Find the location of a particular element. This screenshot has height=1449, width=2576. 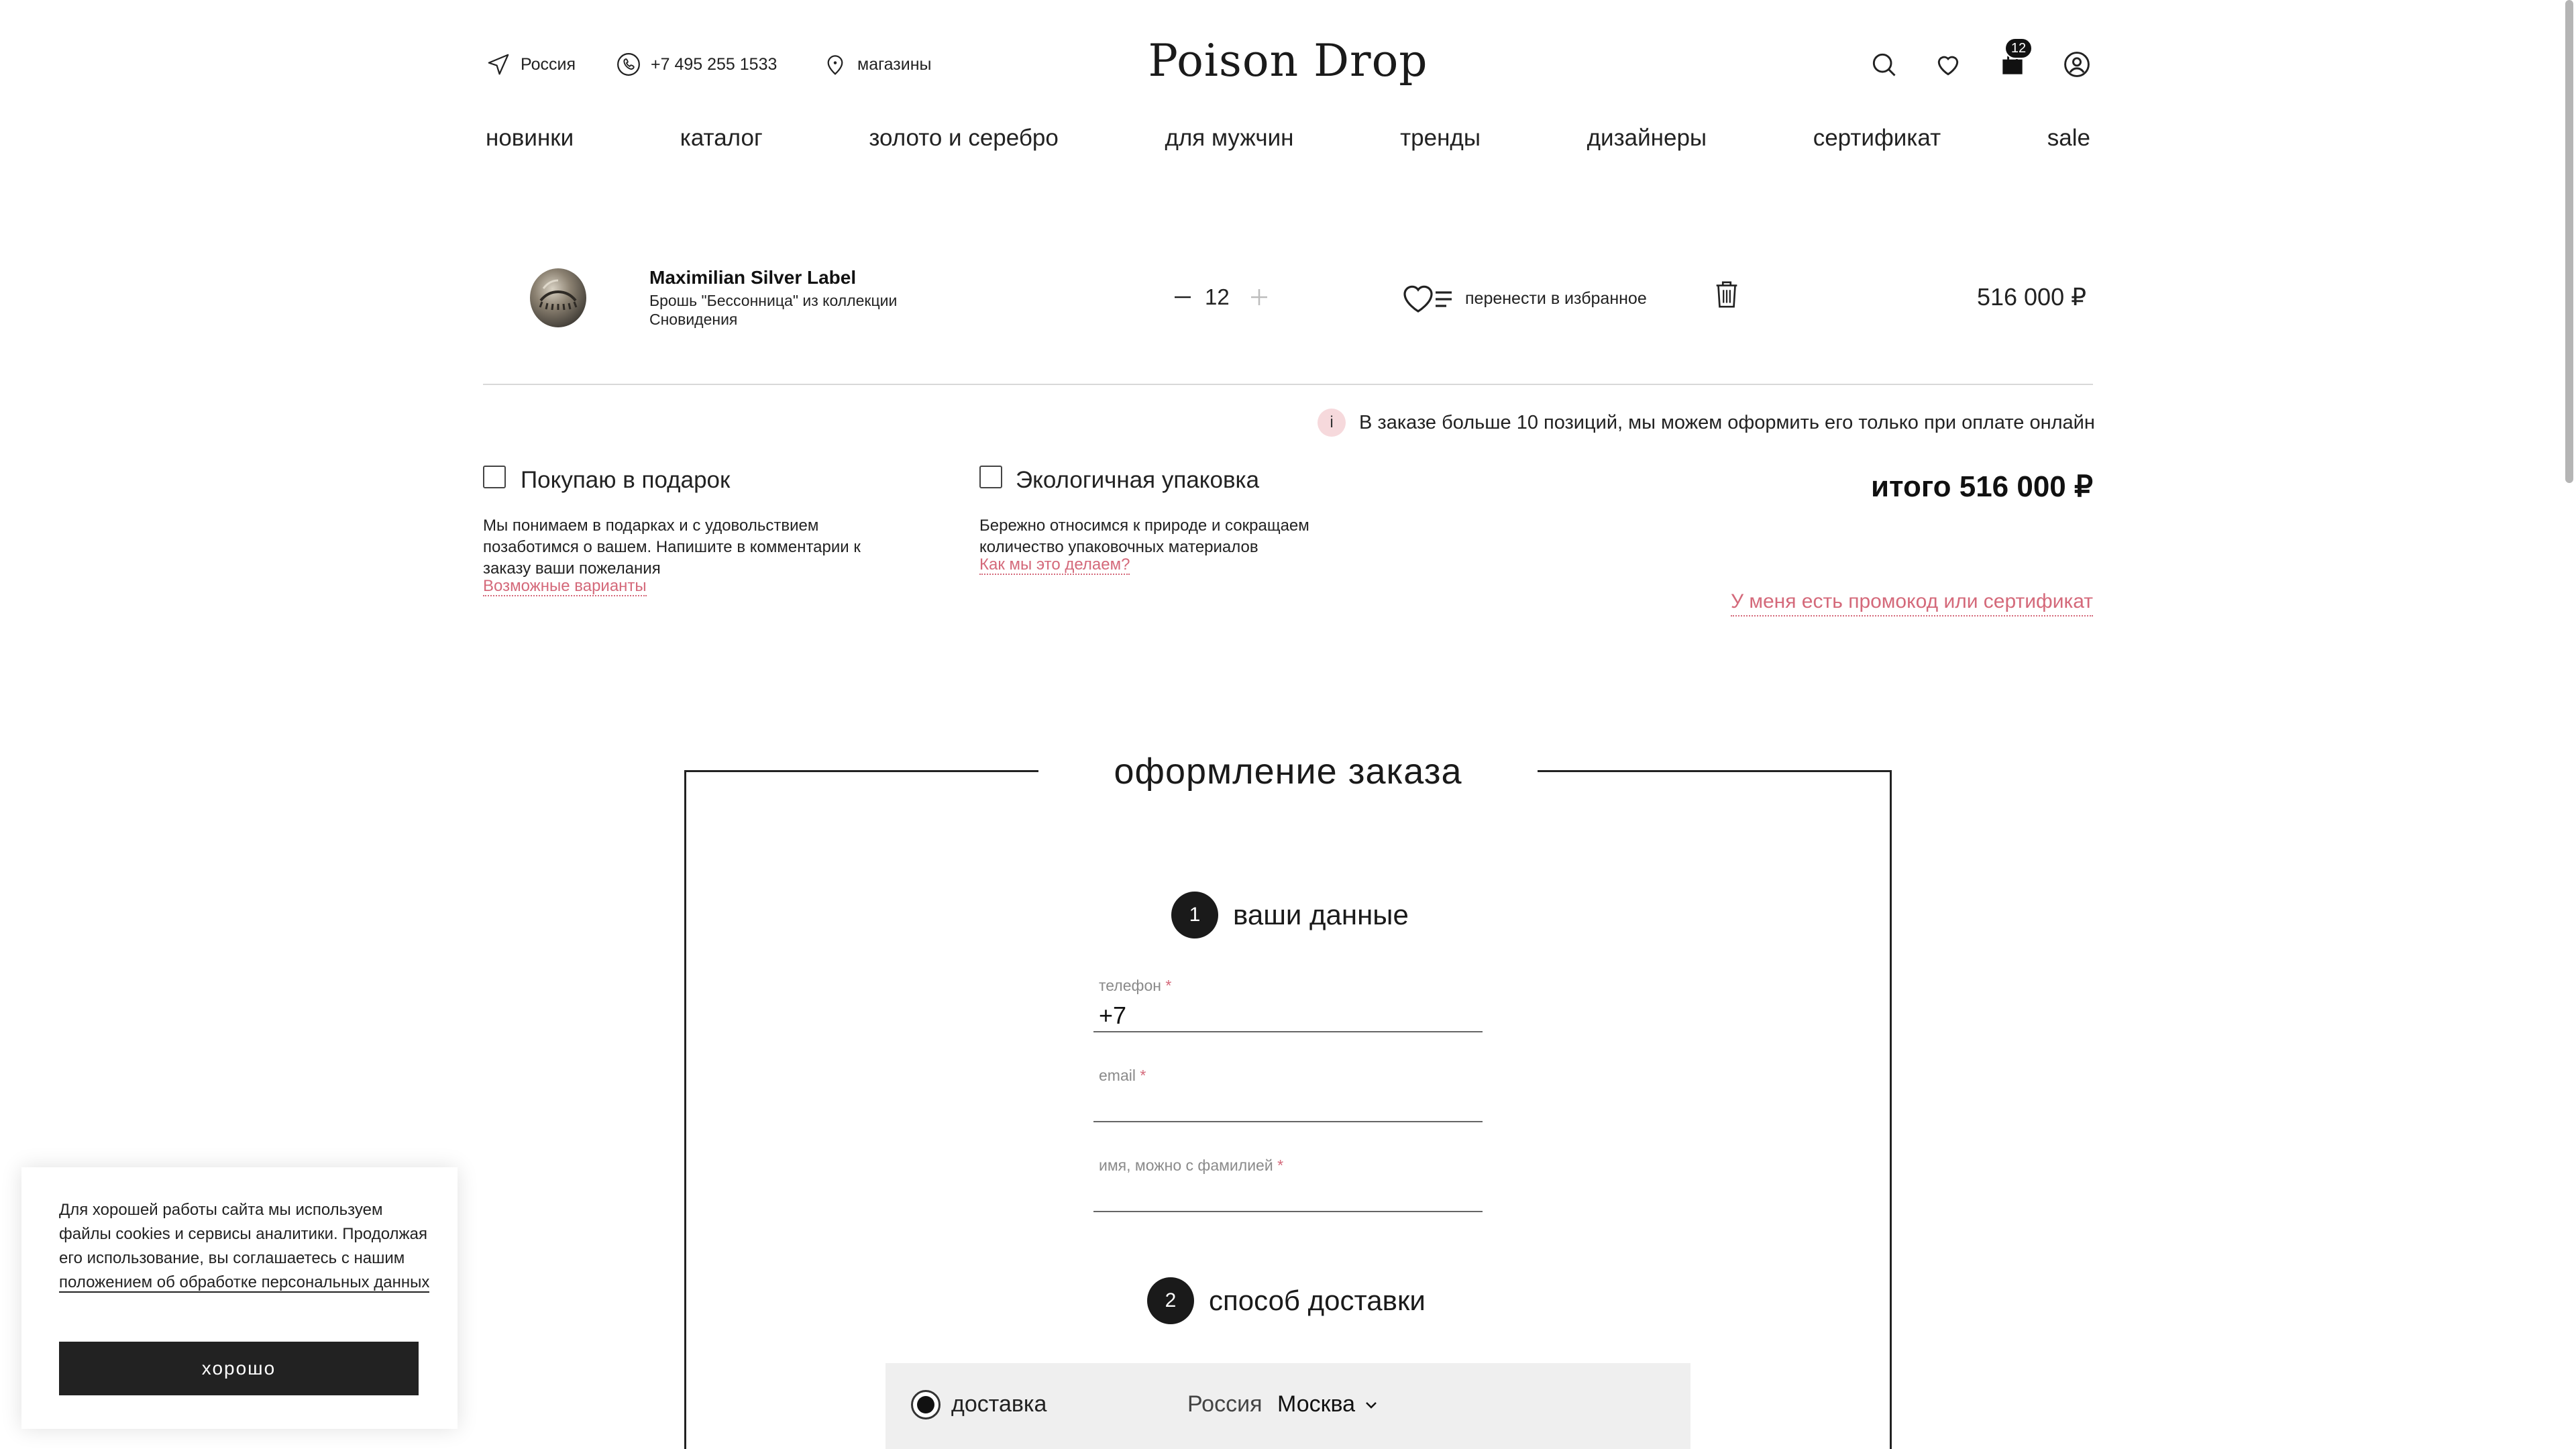

cart-count-badge: 12 is located at coordinates (2018, 48).